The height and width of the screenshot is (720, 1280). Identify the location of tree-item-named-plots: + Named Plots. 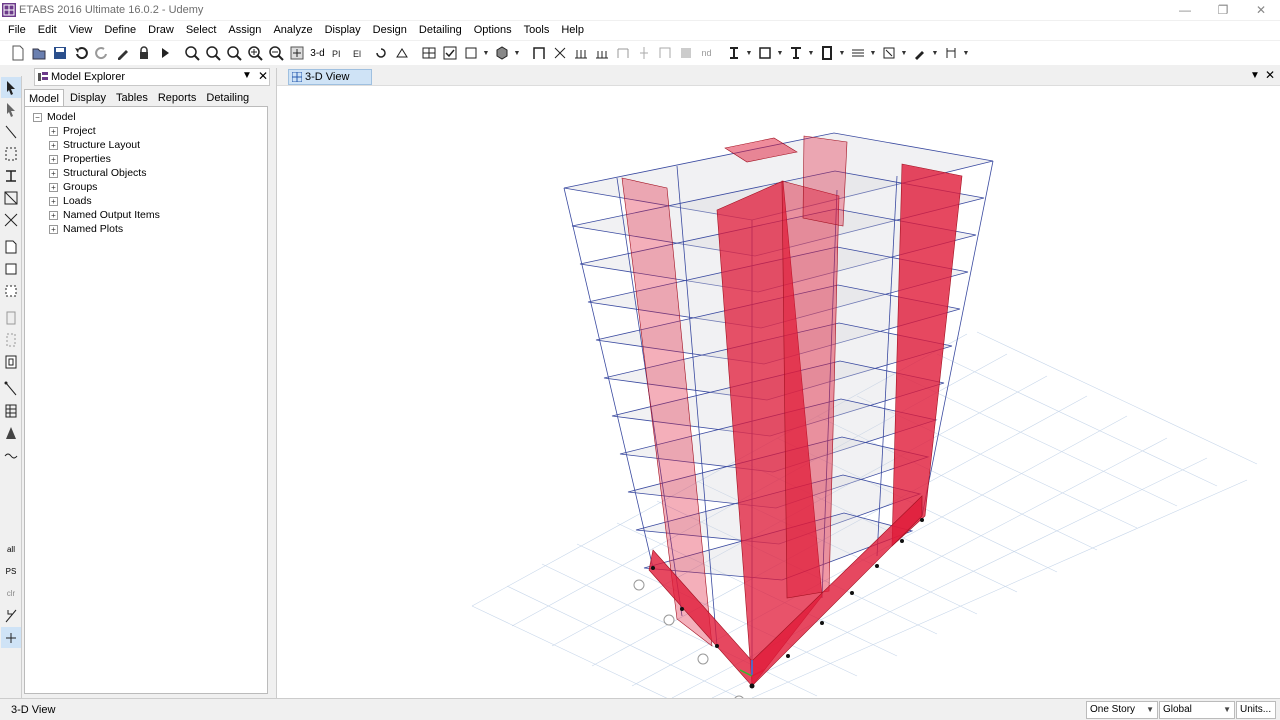
(146, 229).